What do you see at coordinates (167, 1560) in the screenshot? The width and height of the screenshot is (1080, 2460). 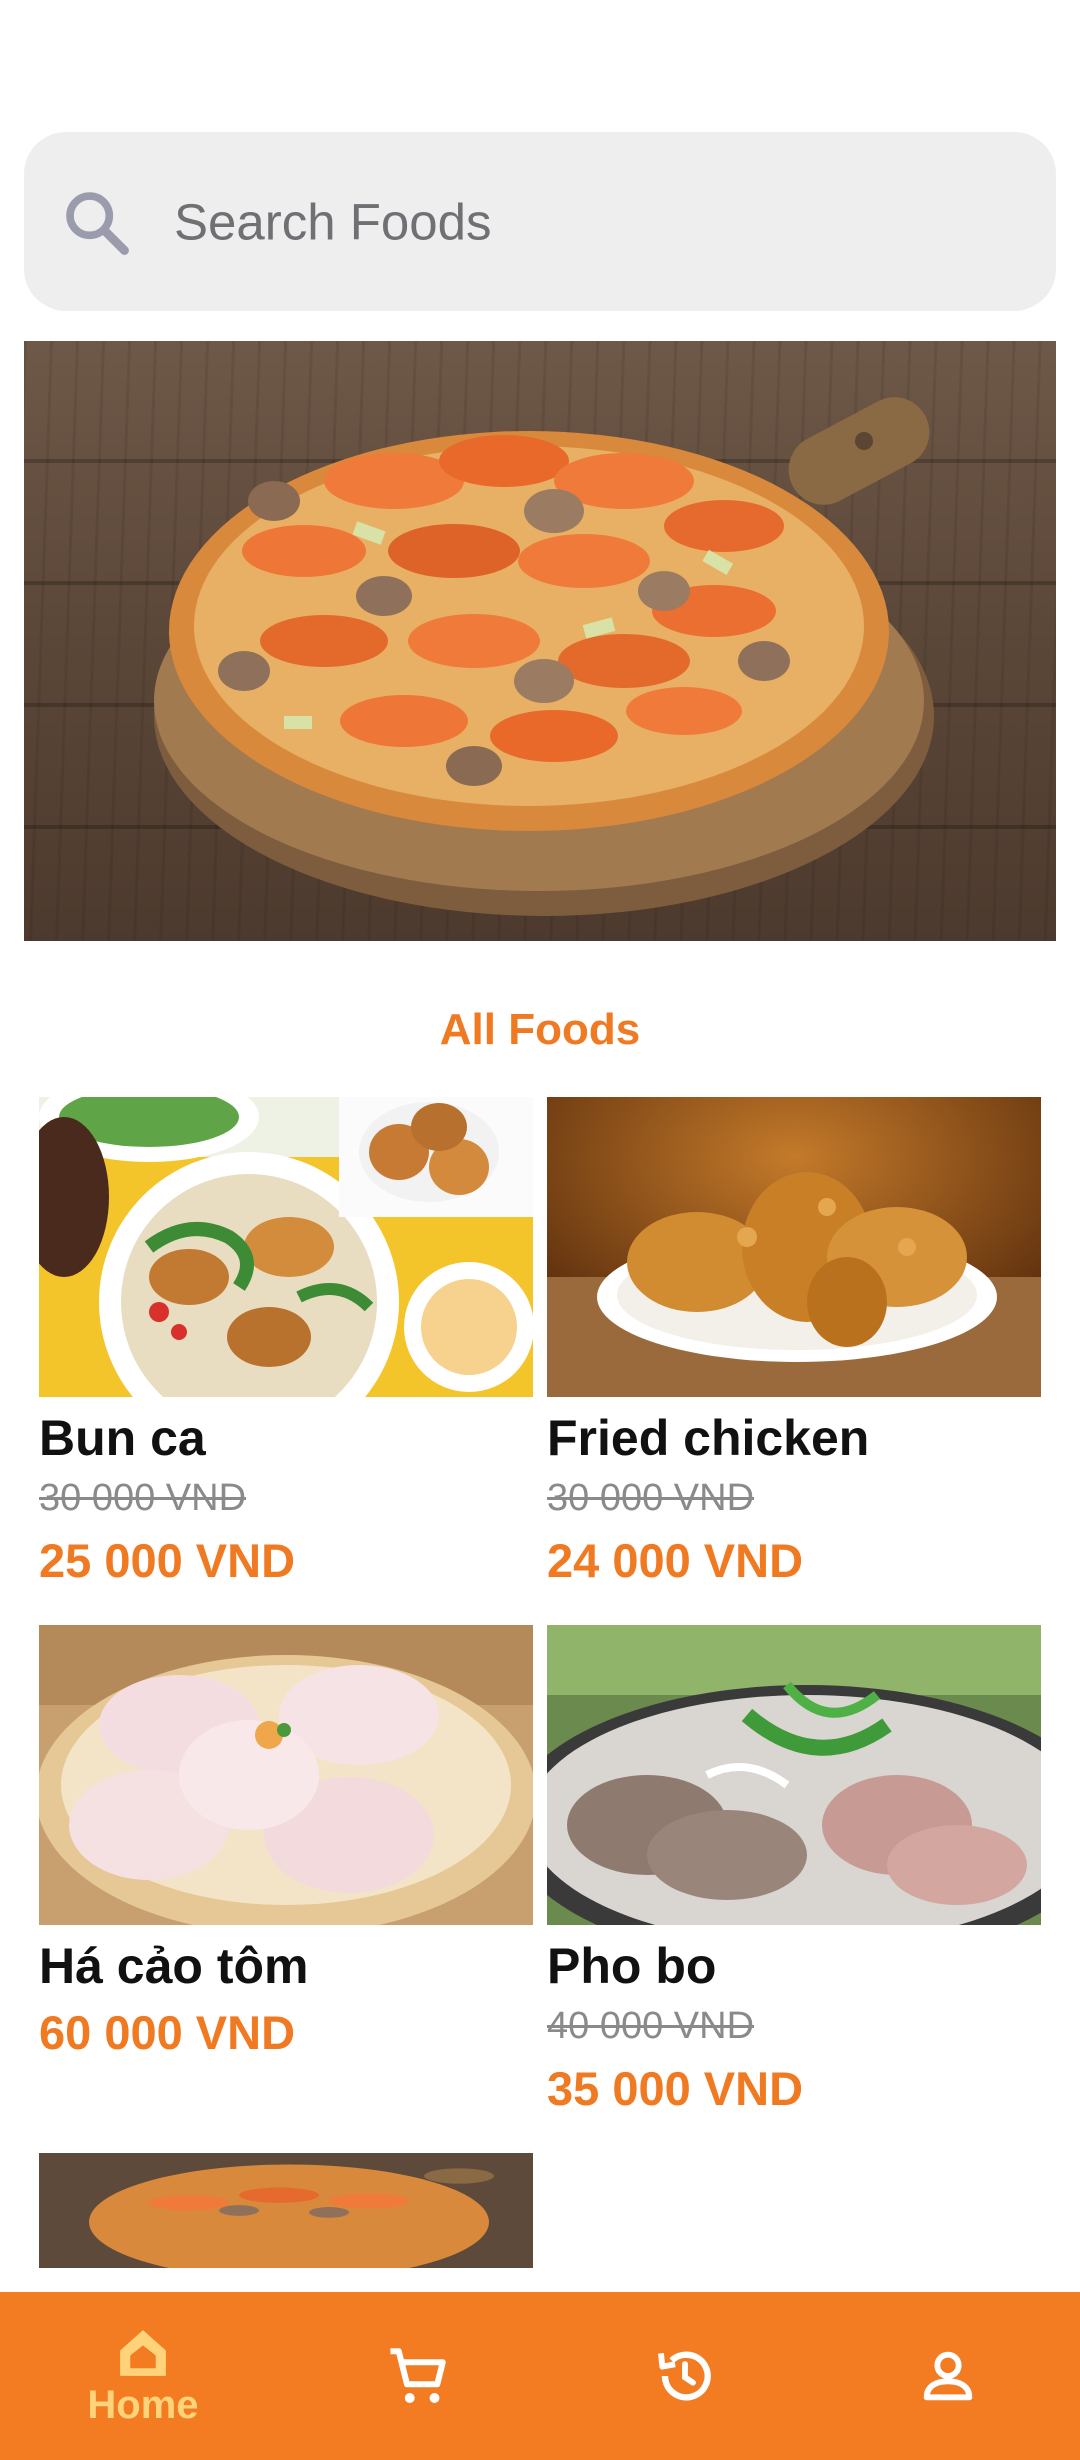 I see `food-price: 25 000 VND` at bounding box center [167, 1560].